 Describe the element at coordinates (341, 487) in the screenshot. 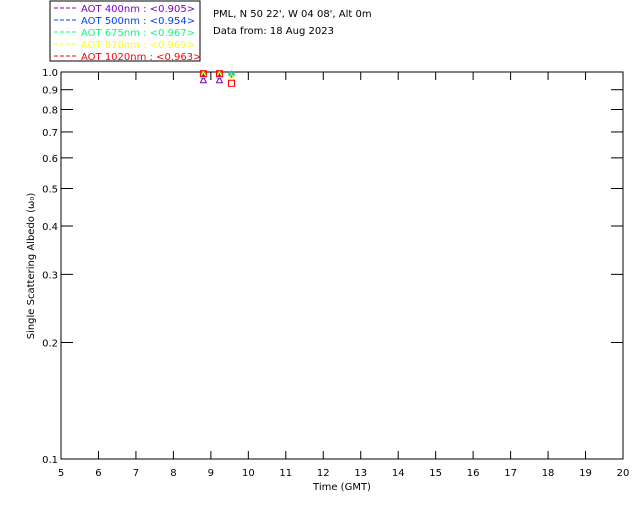

I see `x-axis-label: Time (GMT)` at that location.